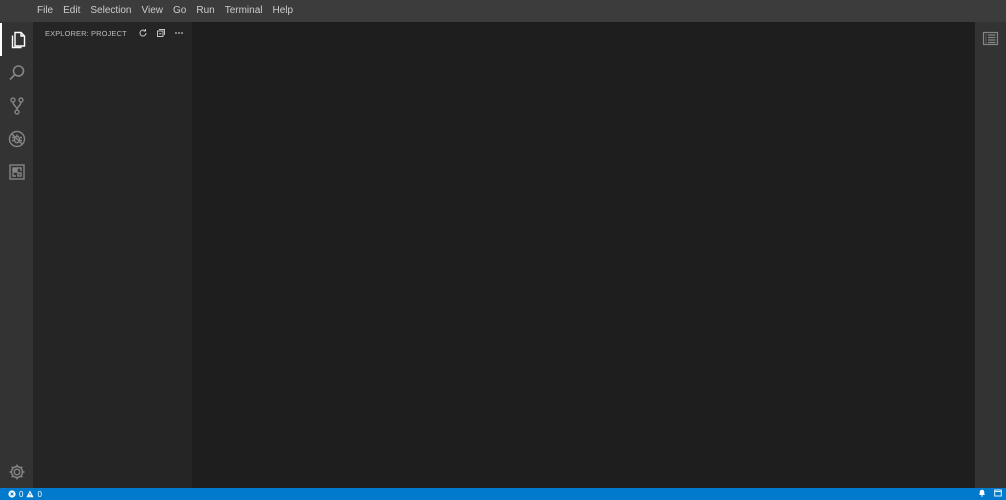 Image resolution: width=1006 pixels, height=500 pixels. I want to click on refresh-button, so click(143, 33).